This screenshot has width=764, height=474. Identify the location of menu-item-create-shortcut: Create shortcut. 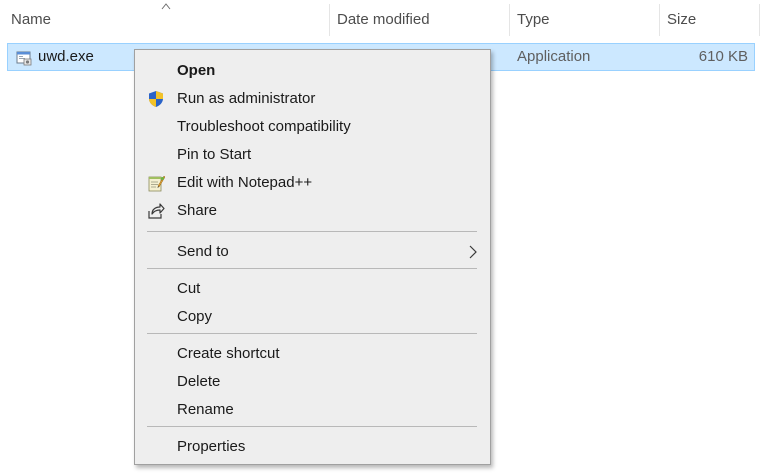
(312, 354).